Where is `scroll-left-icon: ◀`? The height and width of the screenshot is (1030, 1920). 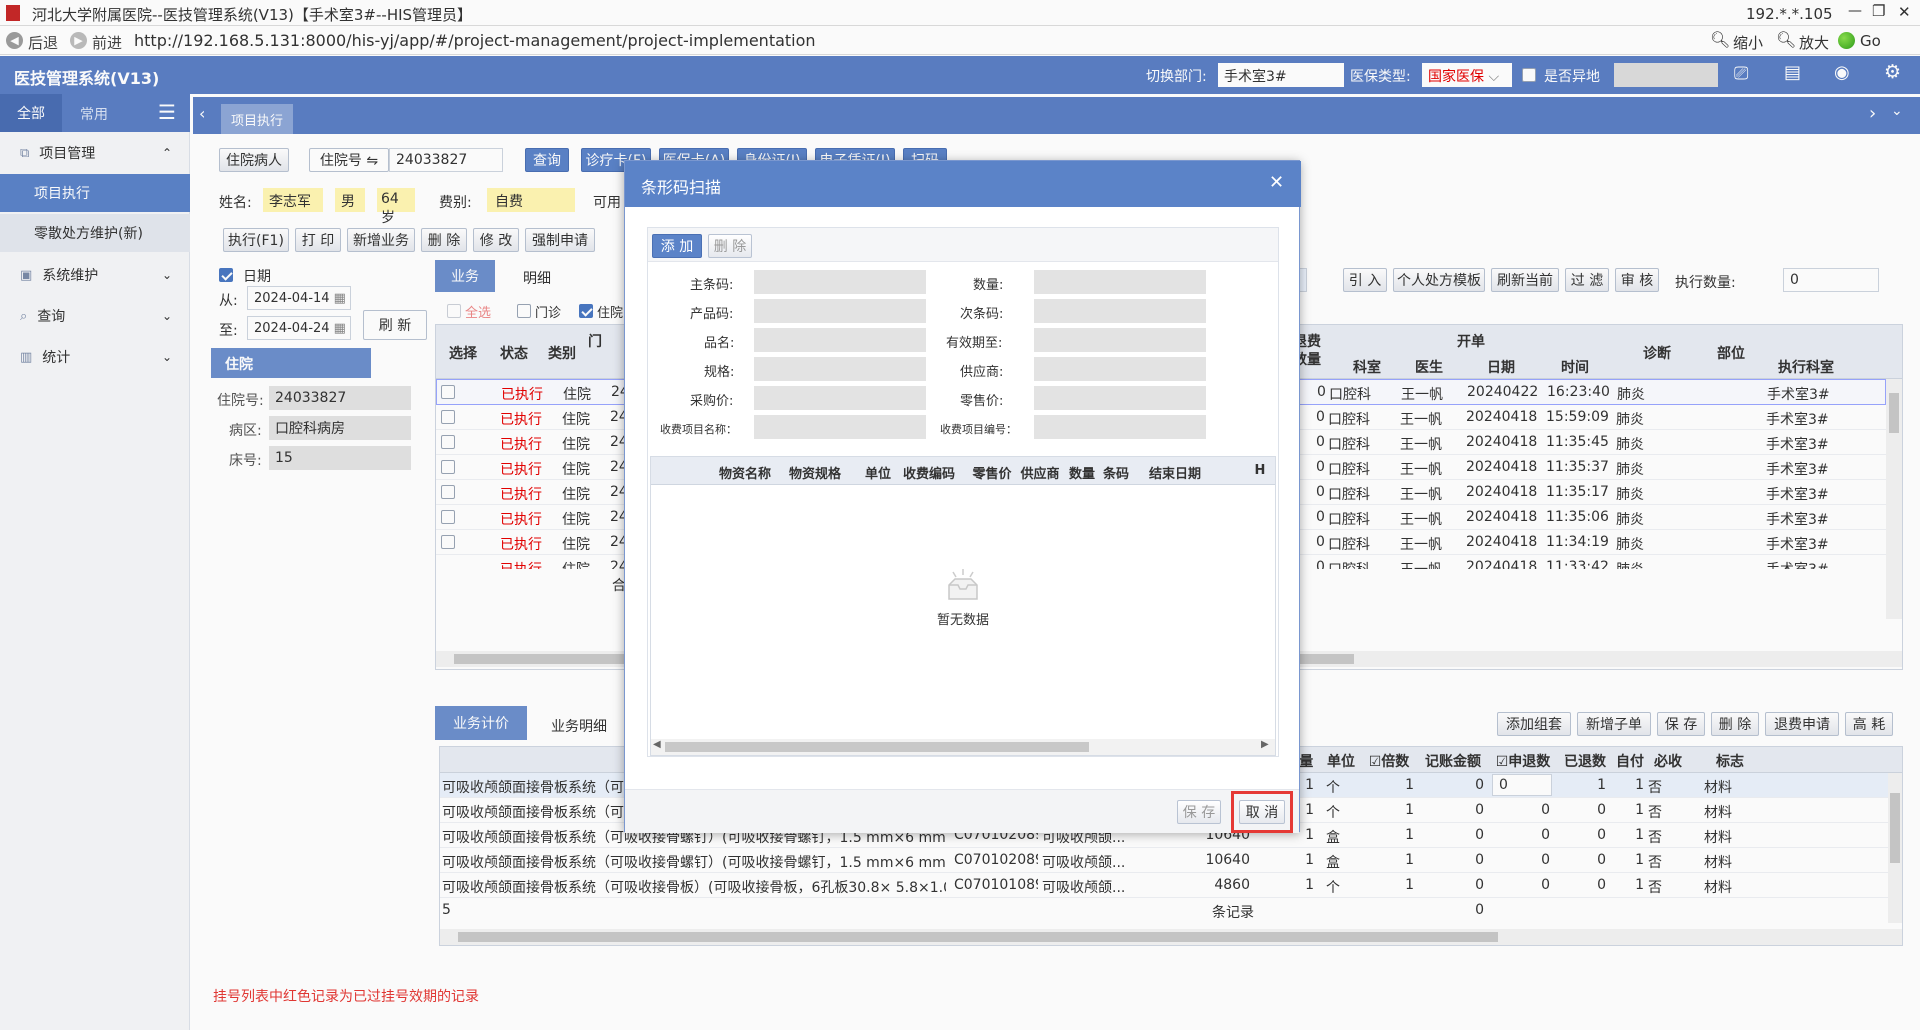 scroll-left-icon: ◀ is located at coordinates (657, 744).